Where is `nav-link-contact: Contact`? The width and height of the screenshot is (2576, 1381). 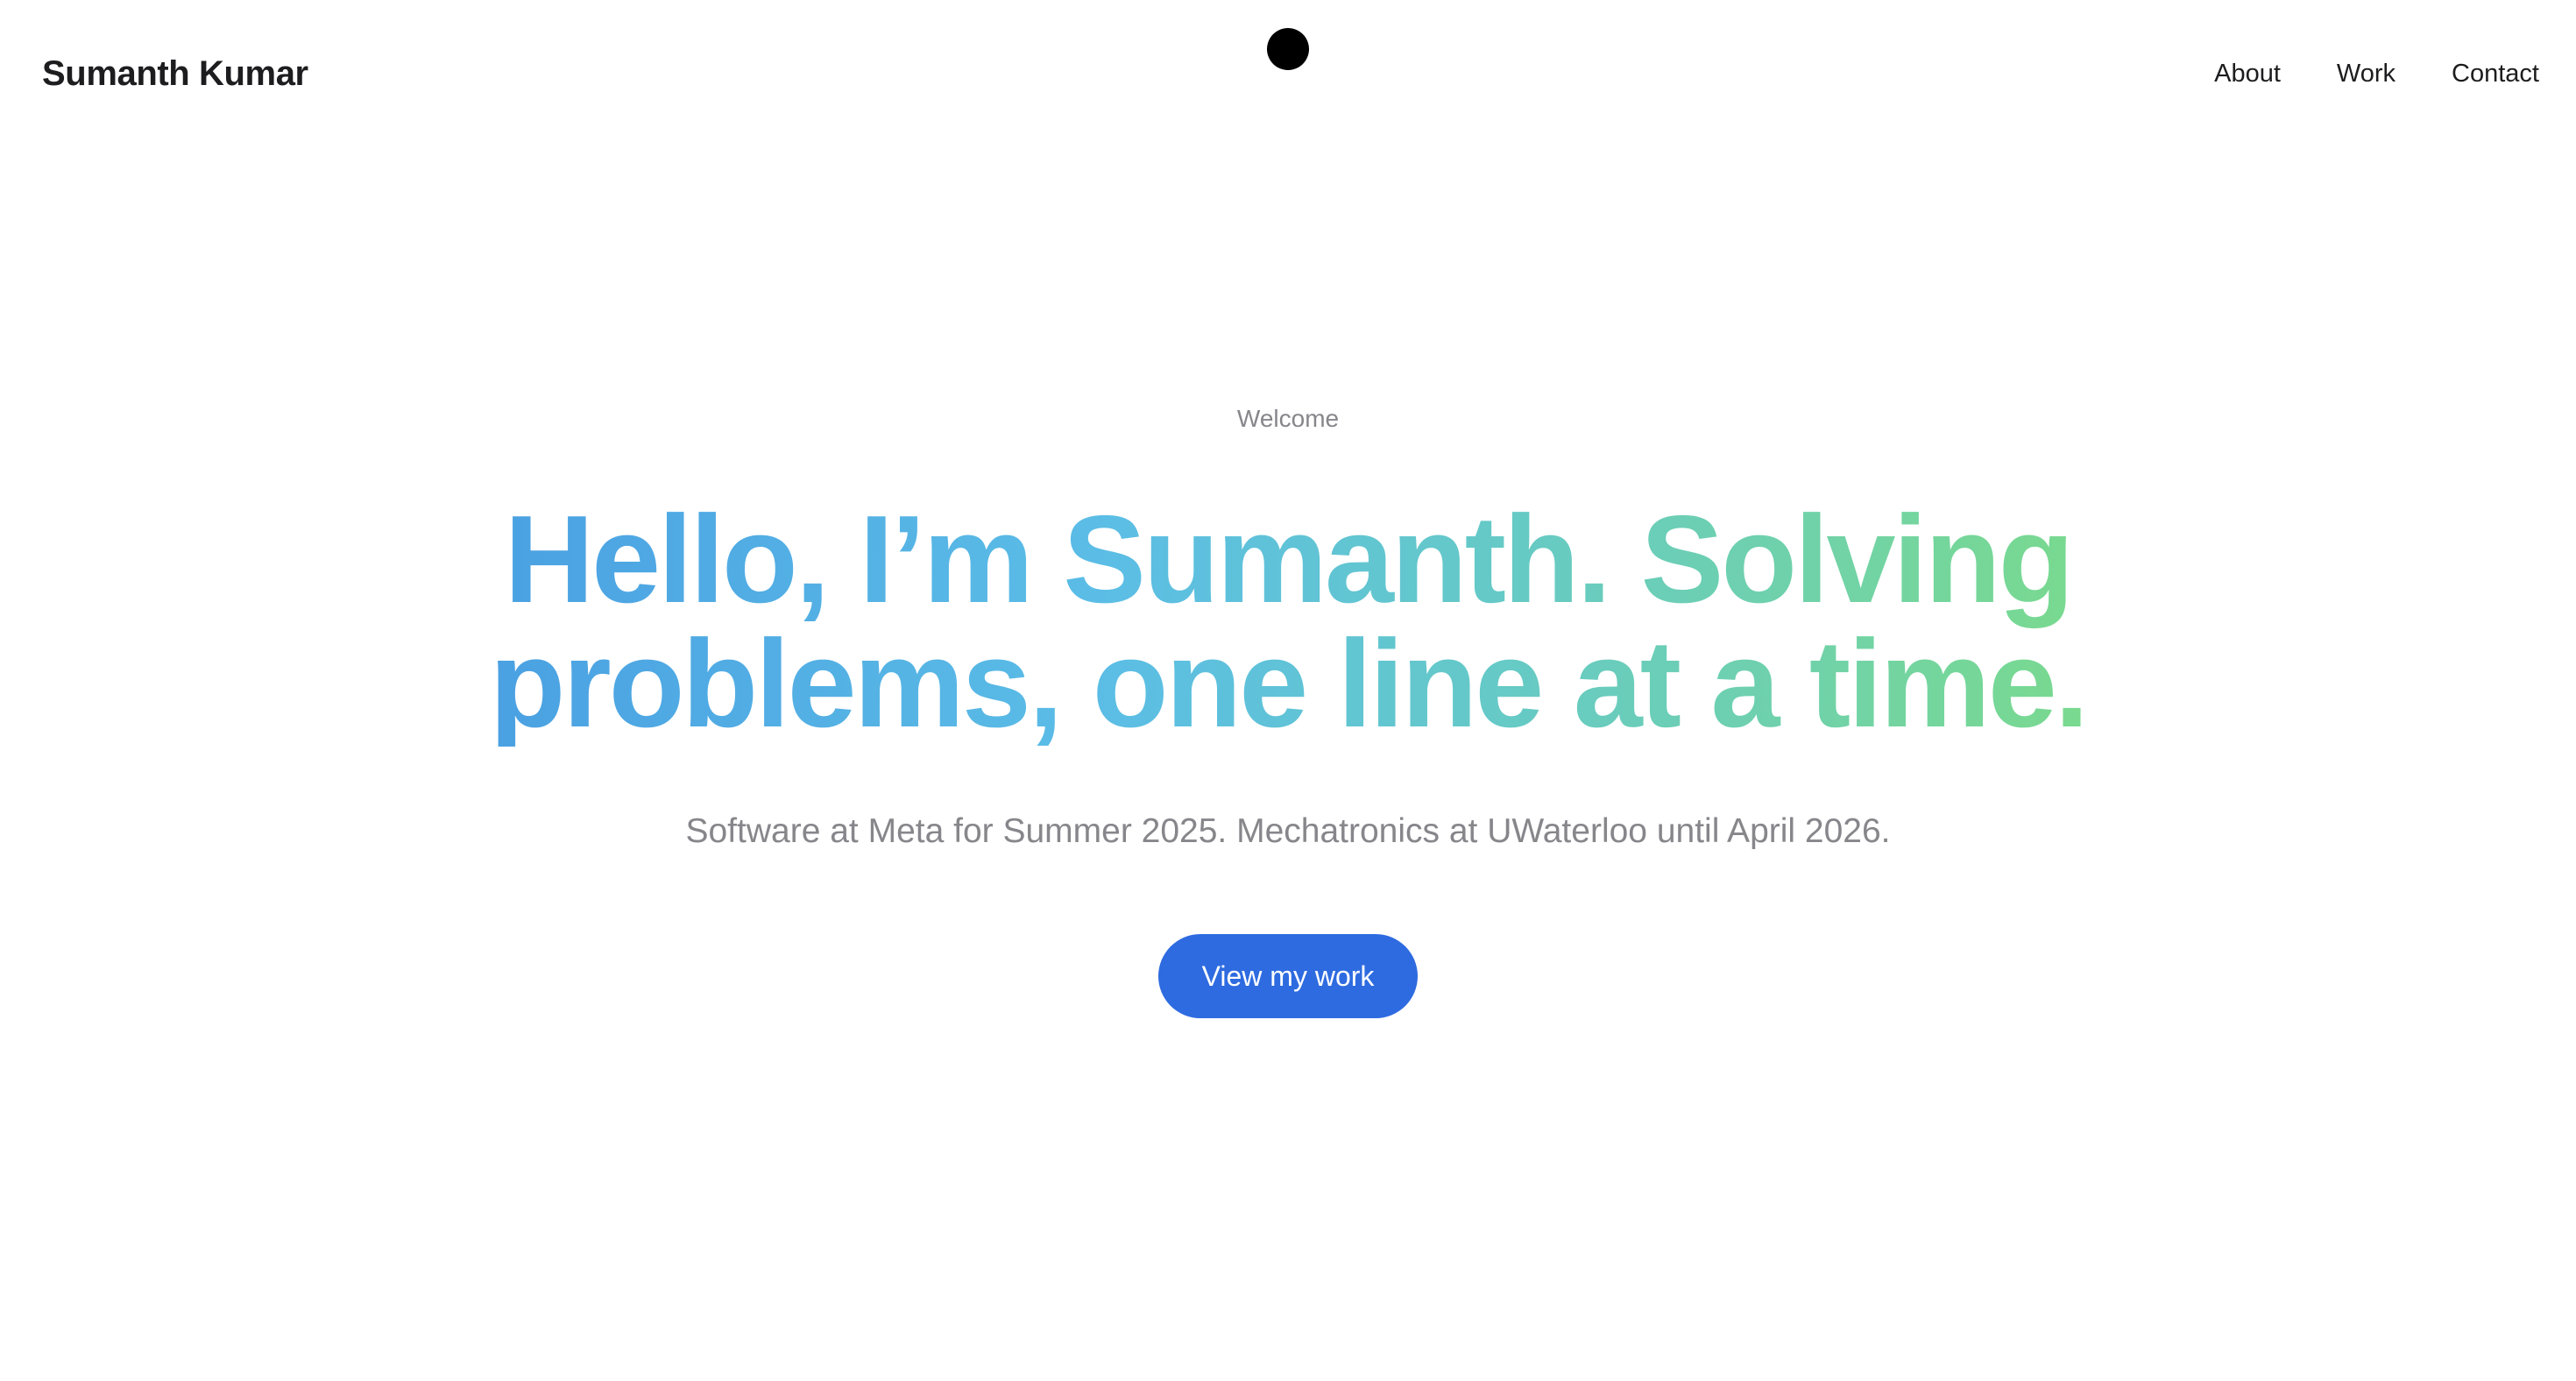
nav-link-contact: Contact is located at coordinates (2495, 74).